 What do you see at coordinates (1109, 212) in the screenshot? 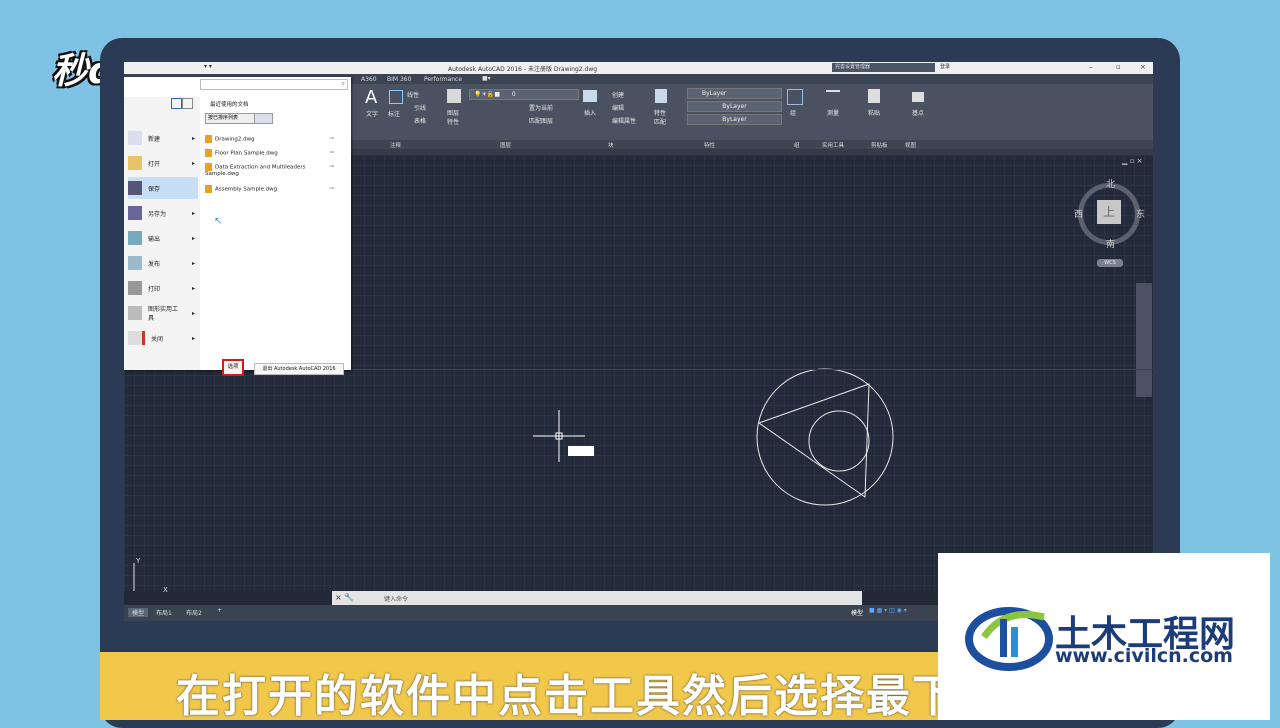
I see `viewcube-top-face: 上` at bounding box center [1109, 212].